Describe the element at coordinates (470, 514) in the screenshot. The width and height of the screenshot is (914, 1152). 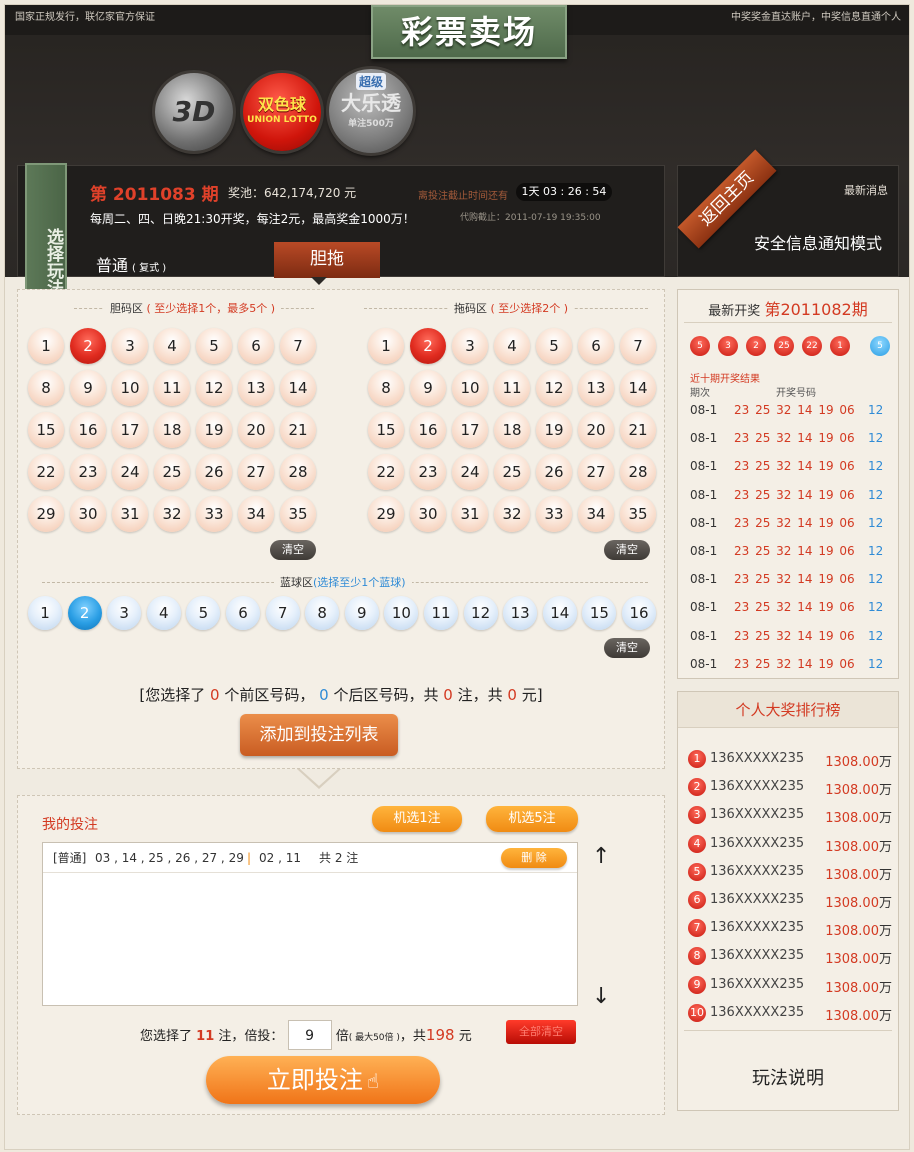
I see `number-ball: 31` at that location.